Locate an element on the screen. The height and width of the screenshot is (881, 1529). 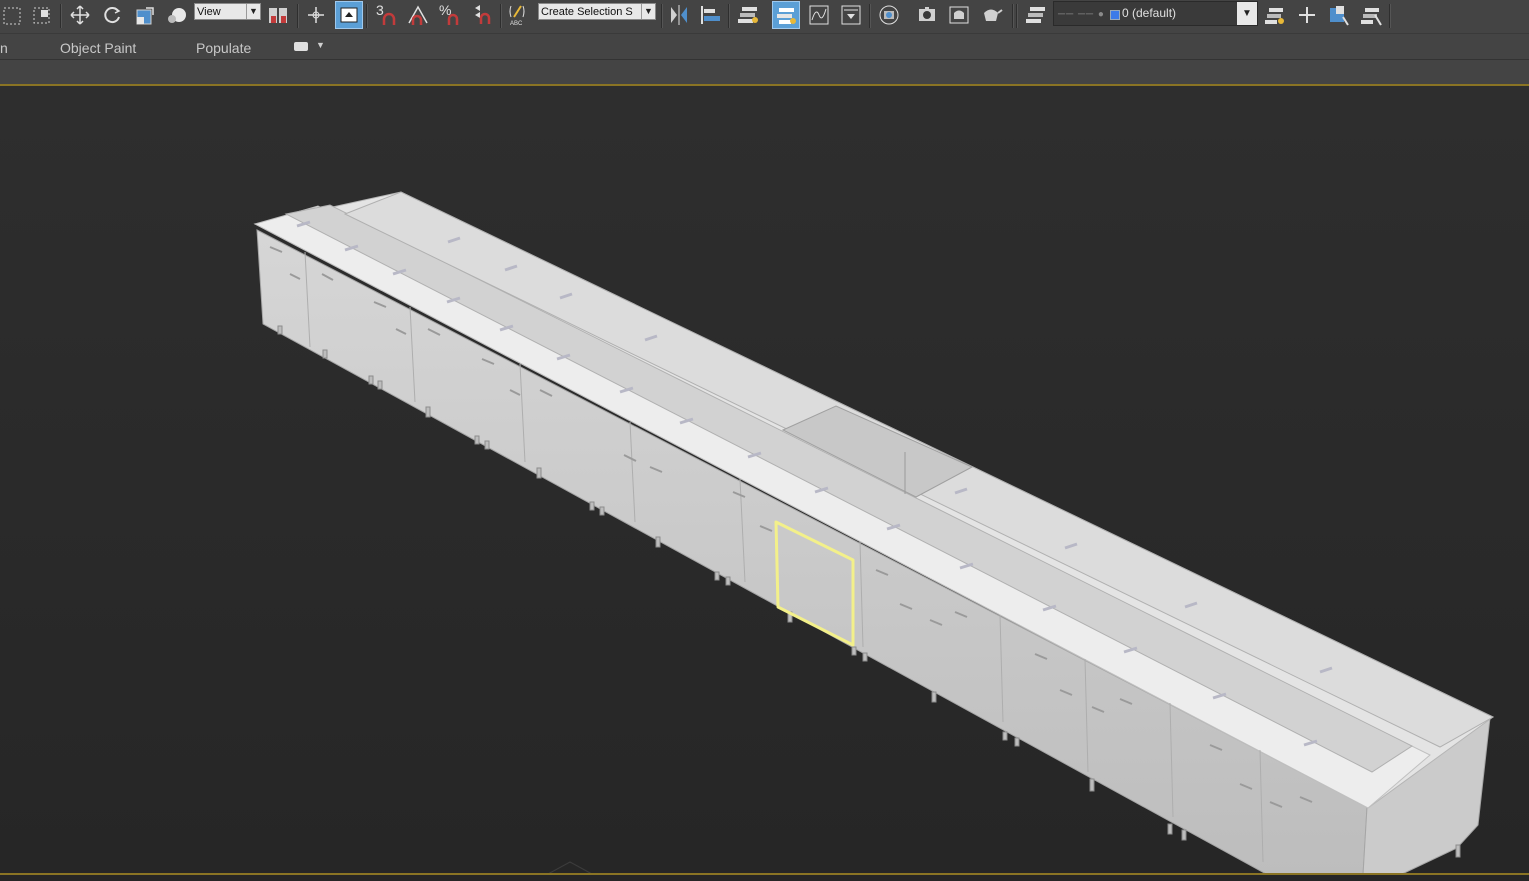
select-and-scale-icon is located at coordinates (145, 15).